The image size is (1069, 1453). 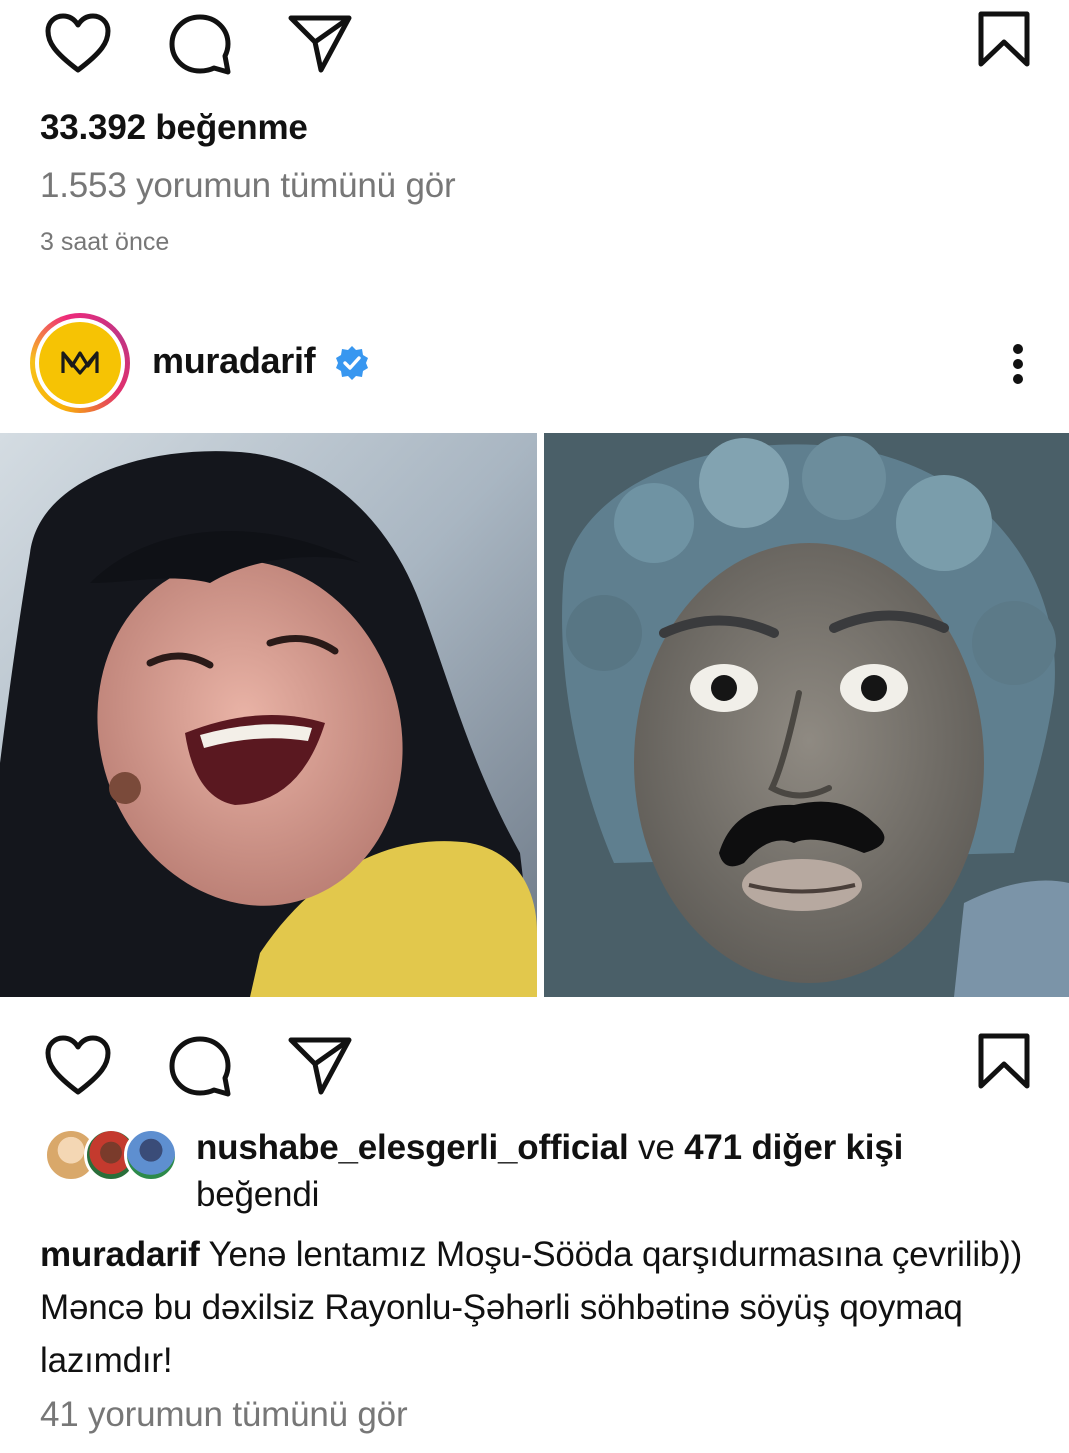 I want to click on post-header: muradarif, so click(x=534, y=363).